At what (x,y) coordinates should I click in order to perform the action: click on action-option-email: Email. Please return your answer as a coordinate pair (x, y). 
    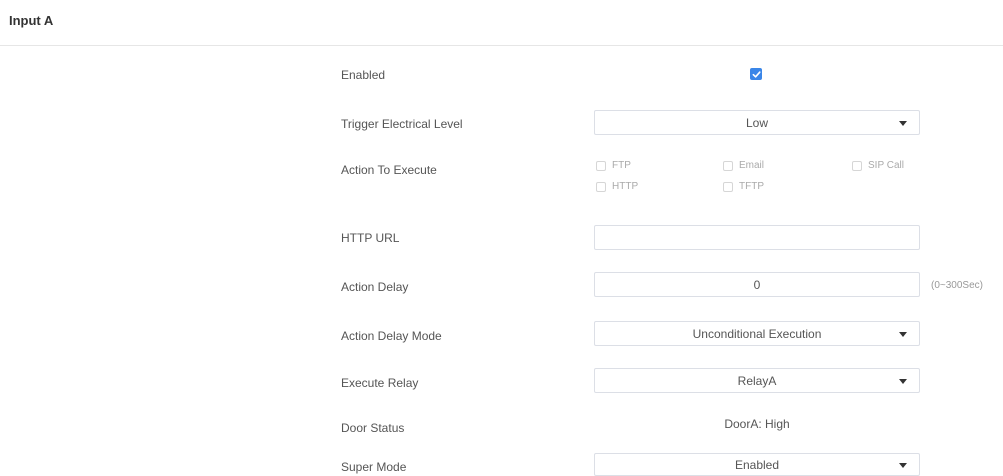
    Looking at the image, I should click on (743, 165).